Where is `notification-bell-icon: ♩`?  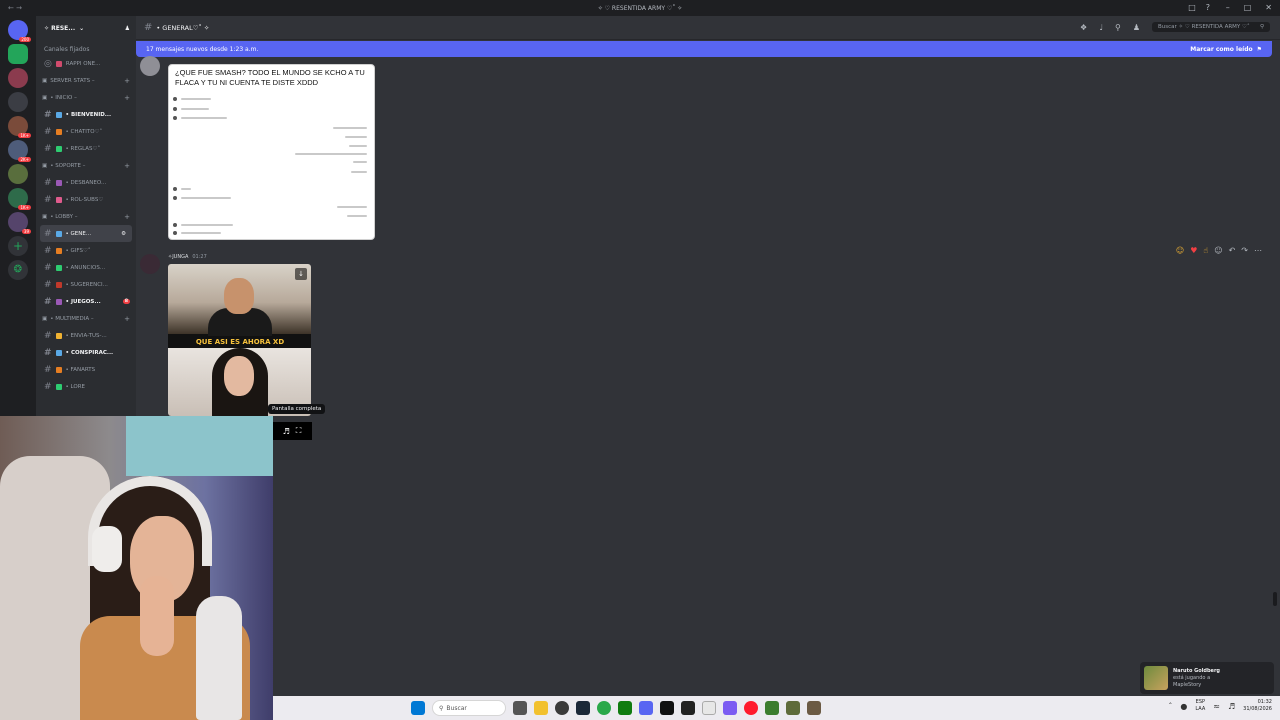
notification-bell-icon: ♩ is located at coordinates (1101, 27).